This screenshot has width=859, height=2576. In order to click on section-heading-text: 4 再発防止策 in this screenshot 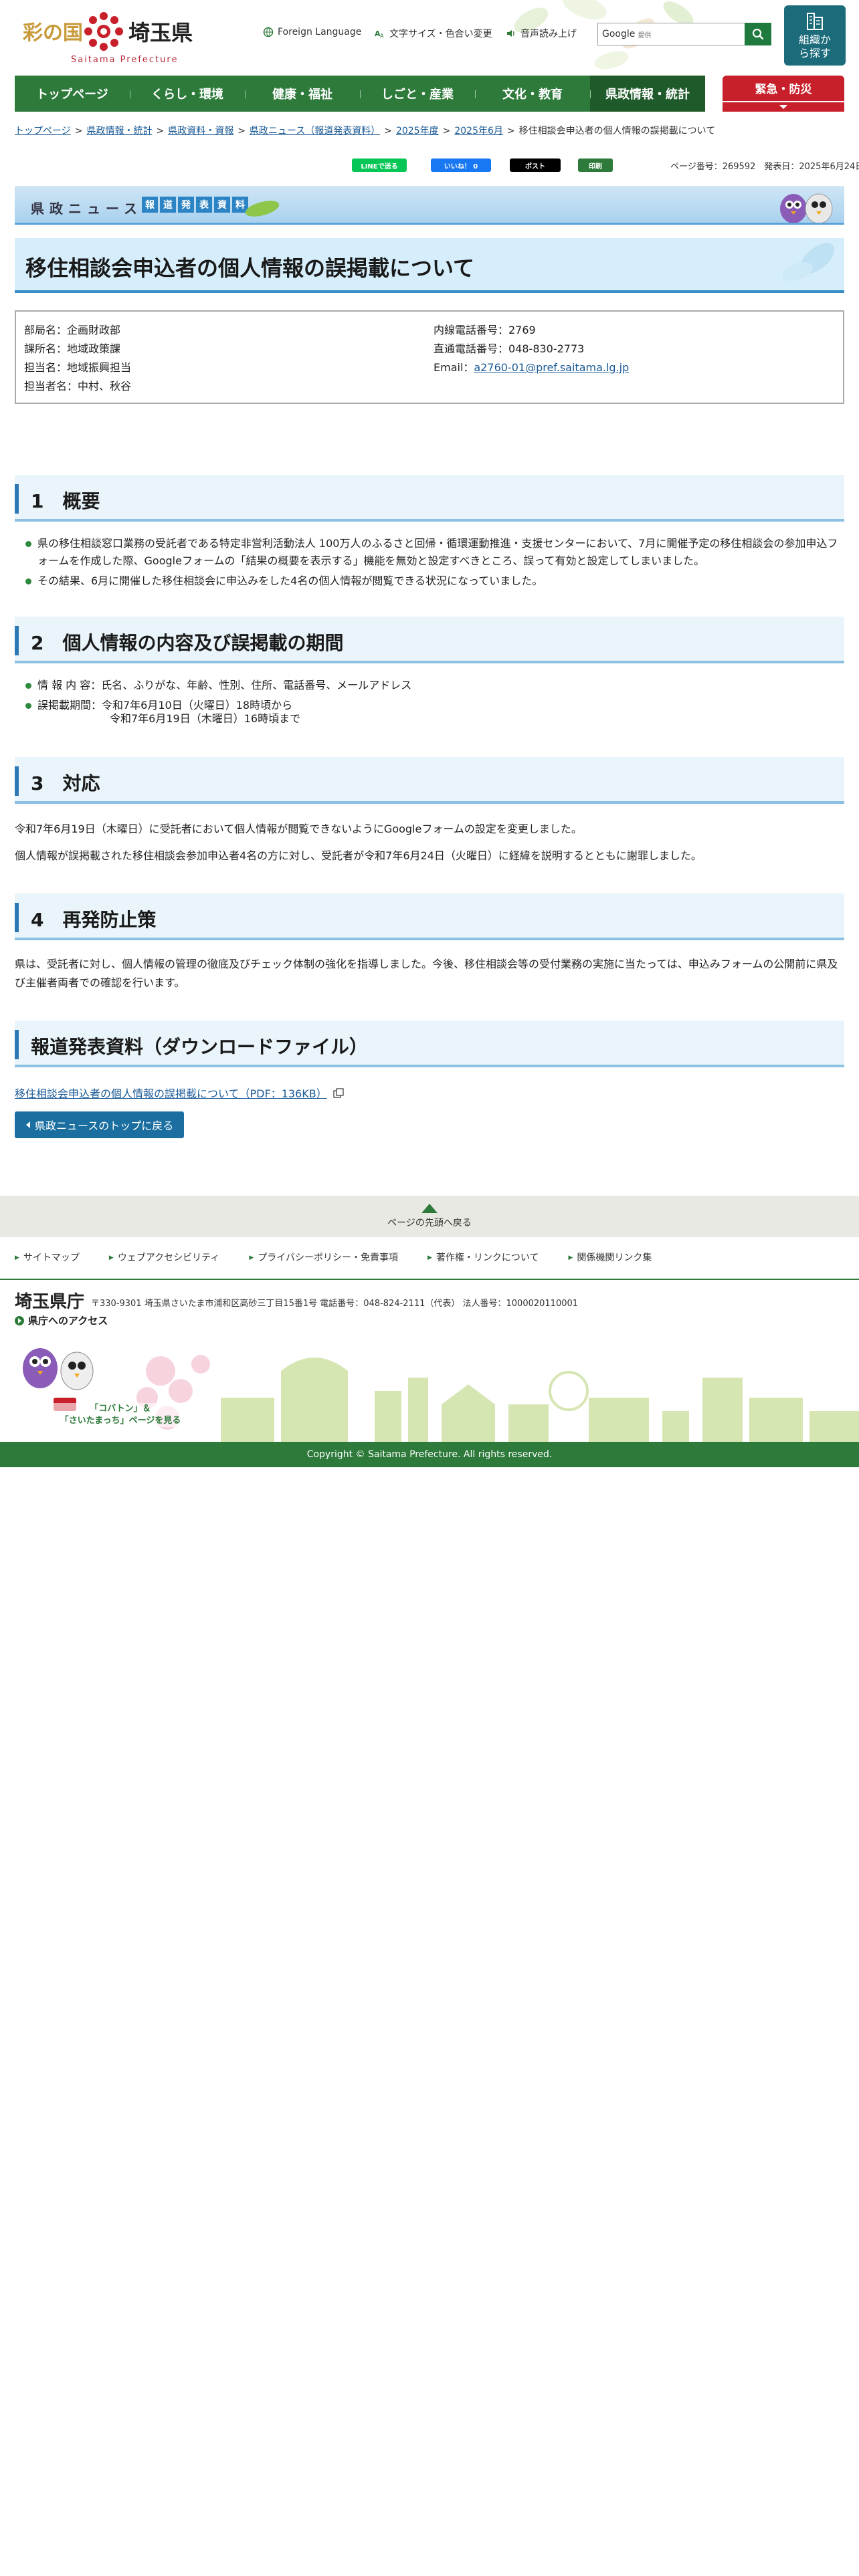, I will do `click(94, 920)`.